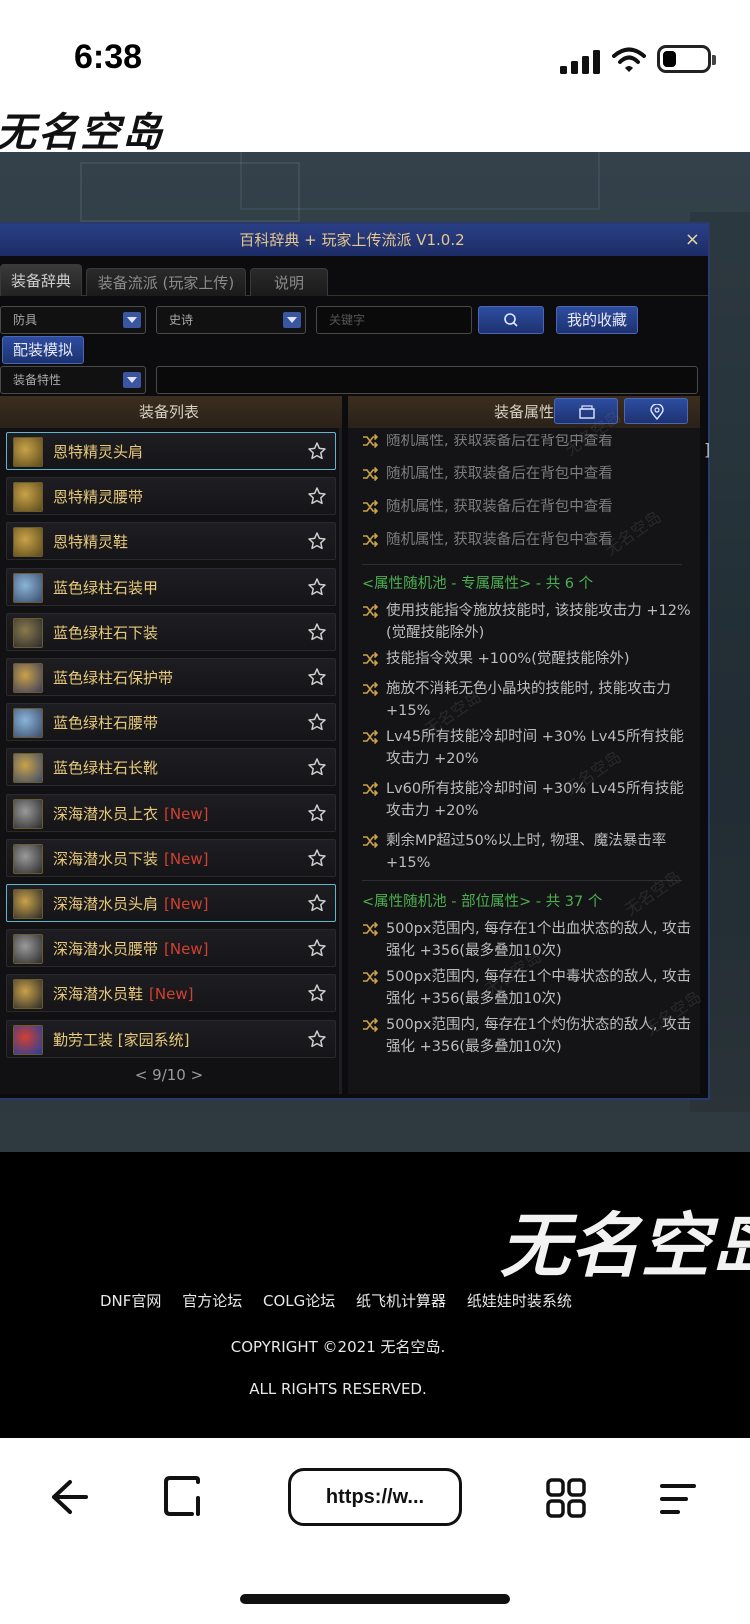 The height and width of the screenshot is (1624, 750). What do you see at coordinates (669, 59) in the screenshot?
I see `battery-level` at bounding box center [669, 59].